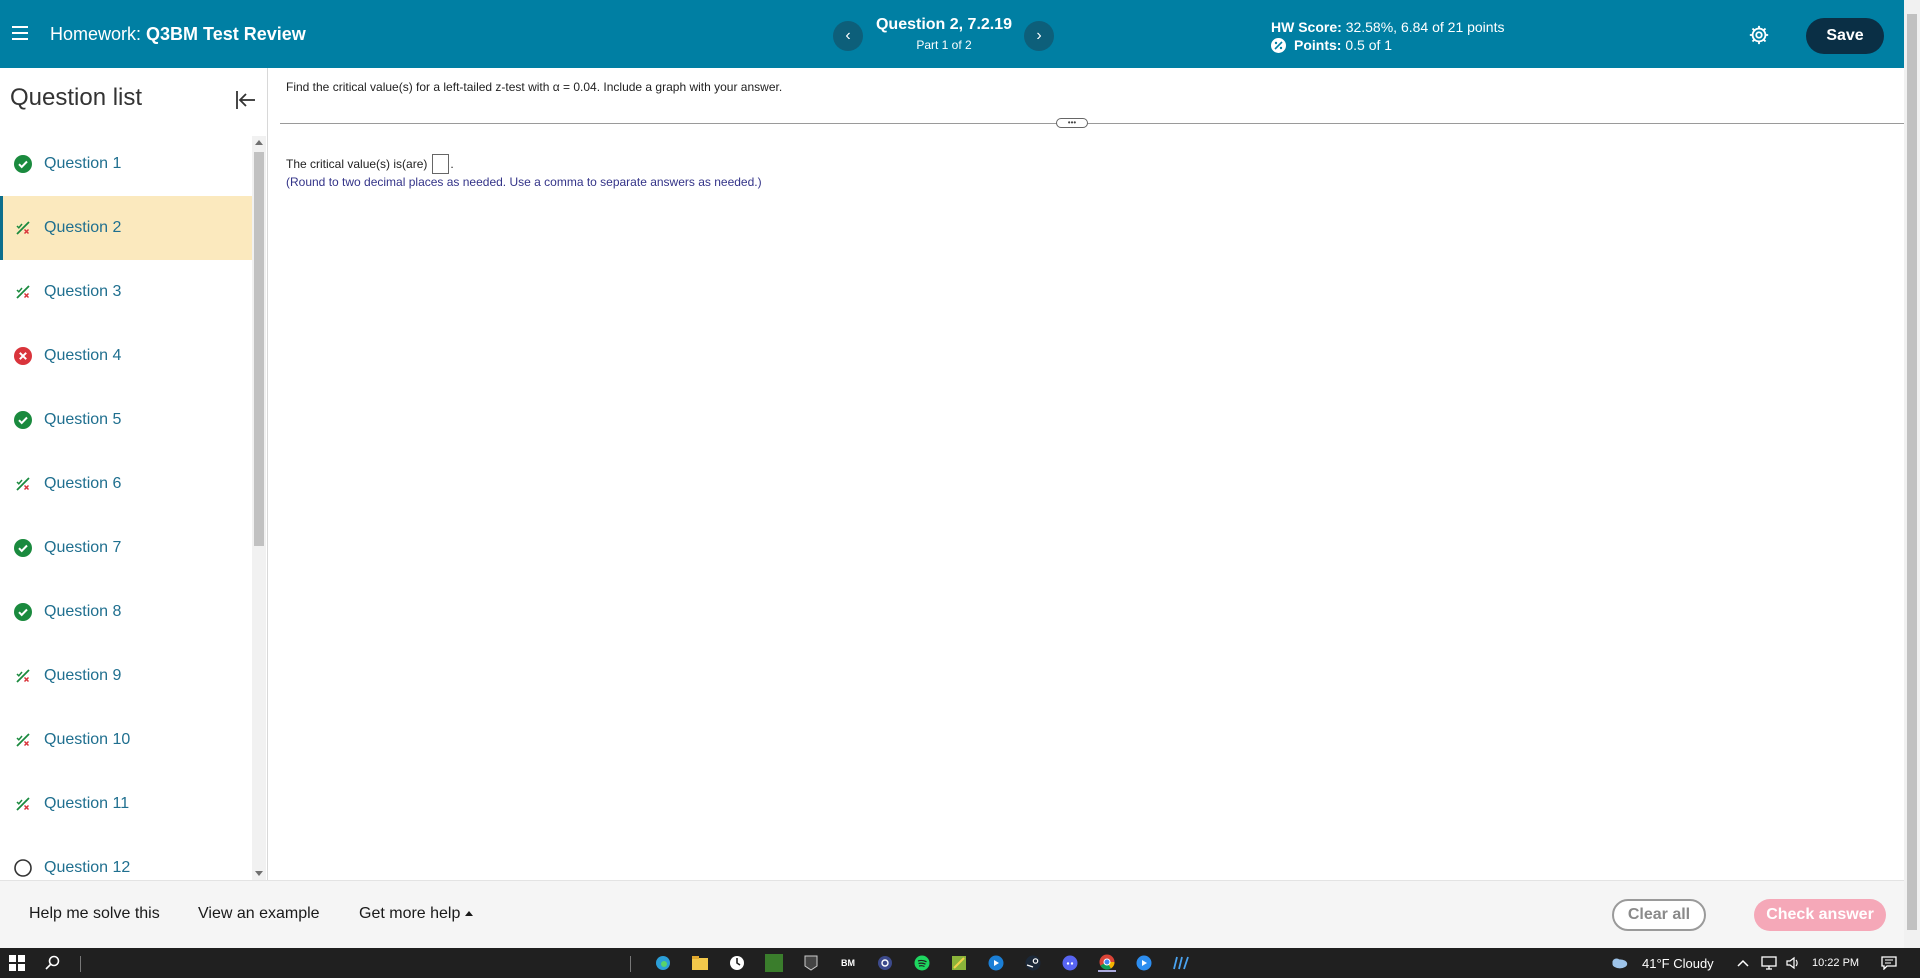  I want to click on question-list-item: Question 2, so click(126, 228).